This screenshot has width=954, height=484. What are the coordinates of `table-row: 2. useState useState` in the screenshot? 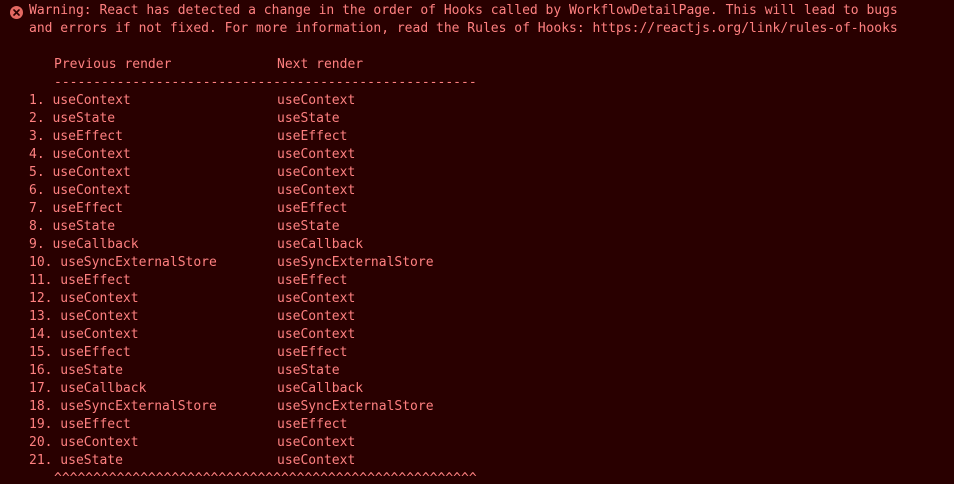 It's located at (491, 119).